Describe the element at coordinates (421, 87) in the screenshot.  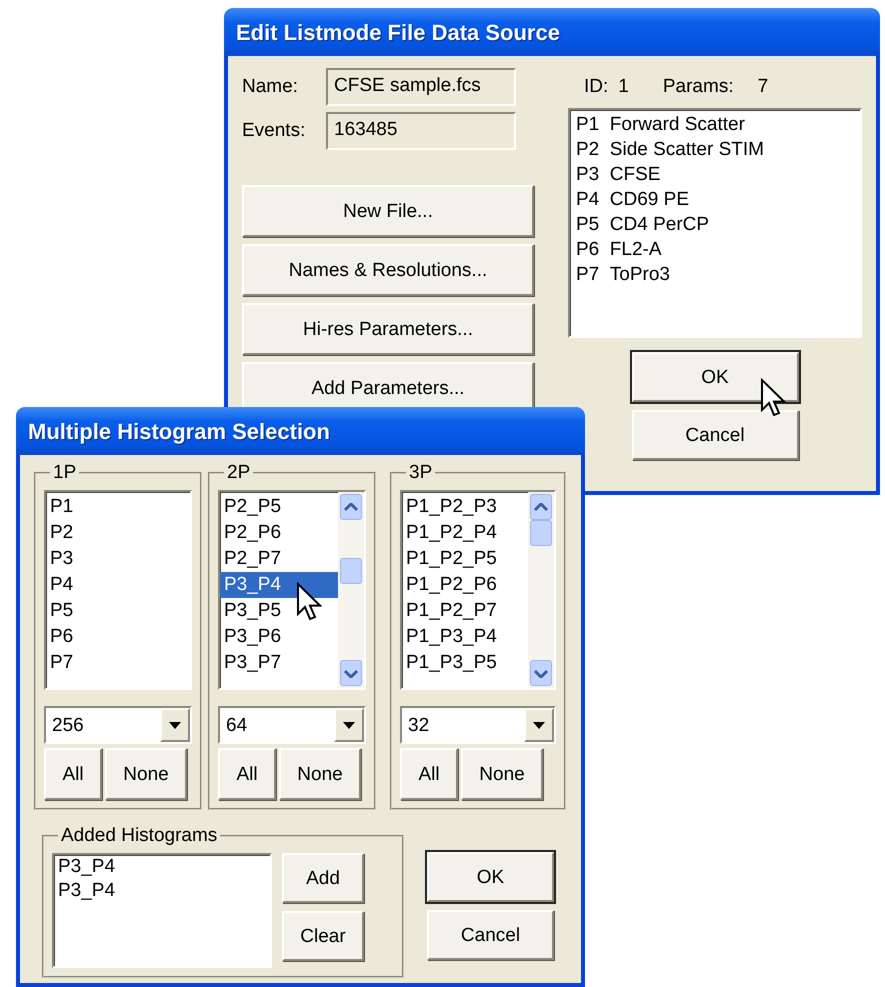
I see `text-field: CFSE sample.fcs` at that location.